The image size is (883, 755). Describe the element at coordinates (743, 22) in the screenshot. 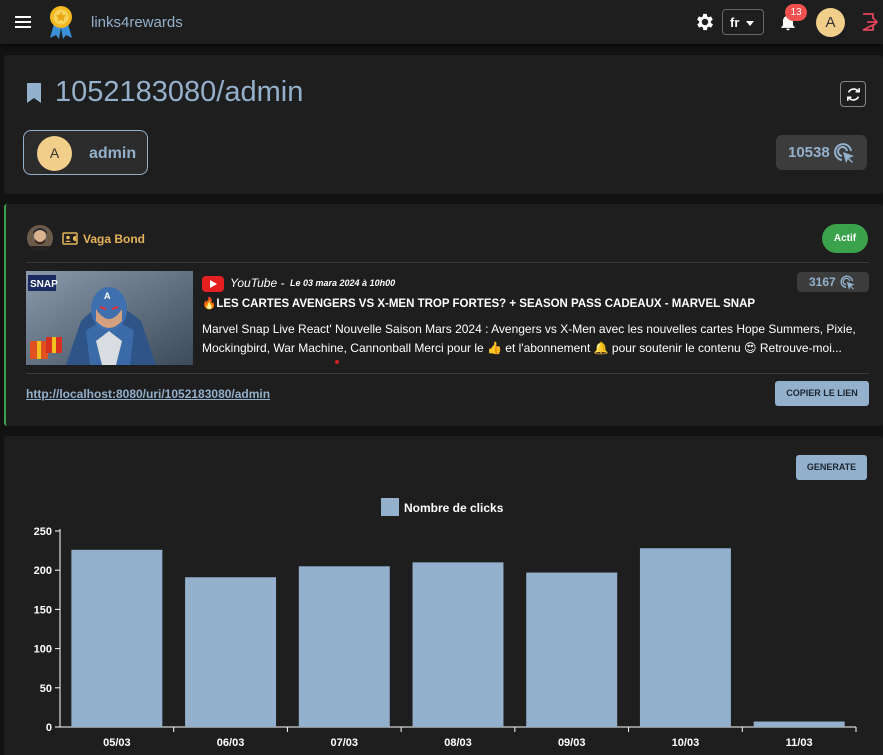

I see `language-select: fr` at that location.